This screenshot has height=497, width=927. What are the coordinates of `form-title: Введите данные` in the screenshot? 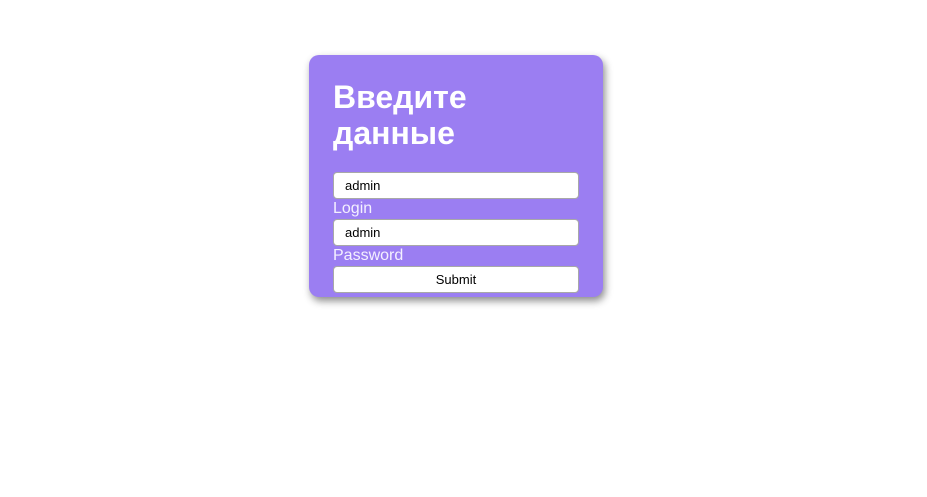 It's located at (433, 115).